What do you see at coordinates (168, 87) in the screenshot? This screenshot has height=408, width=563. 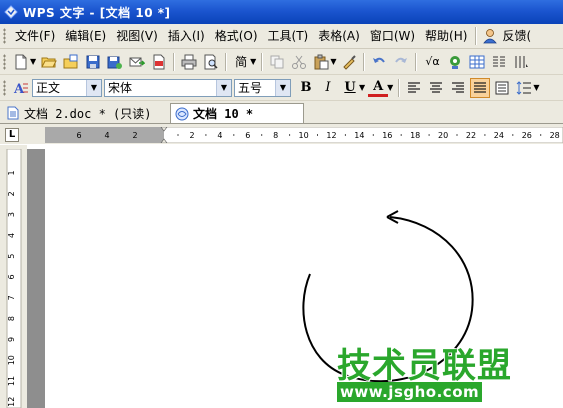 I see `font-select: 宋体 ▼` at bounding box center [168, 87].